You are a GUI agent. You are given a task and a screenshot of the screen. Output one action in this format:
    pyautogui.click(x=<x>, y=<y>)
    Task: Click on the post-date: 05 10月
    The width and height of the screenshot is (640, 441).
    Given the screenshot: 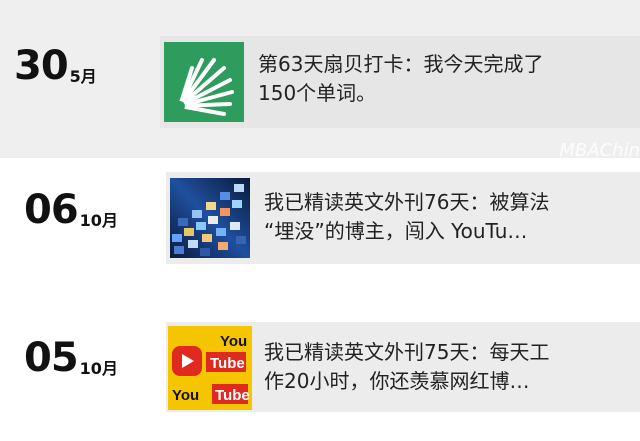 What is the action you would take?
    pyautogui.click(x=71, y=358)
    